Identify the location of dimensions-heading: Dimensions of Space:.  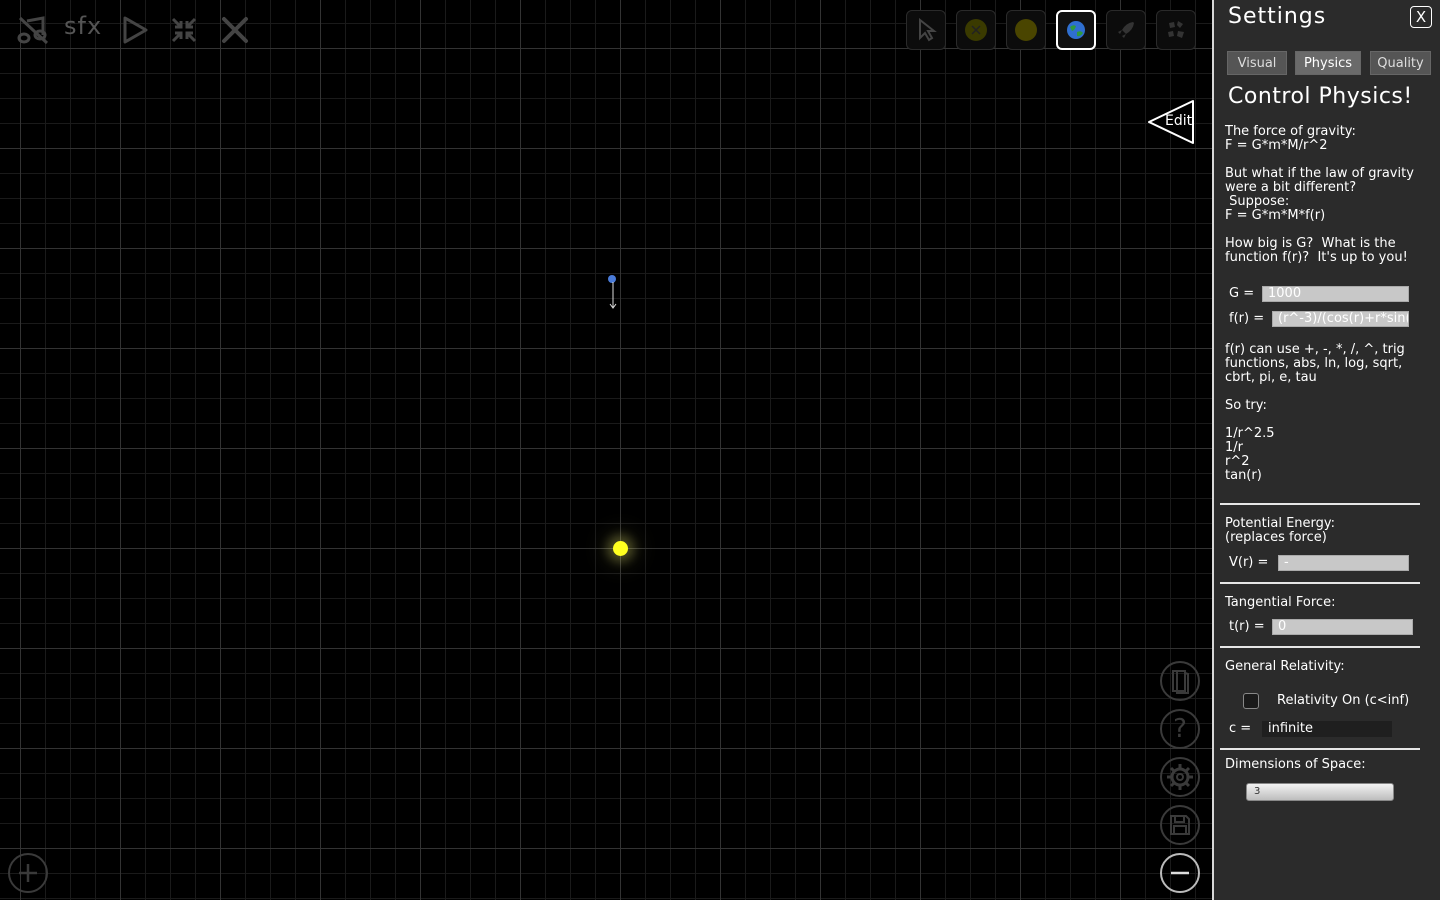
(1295, 764).